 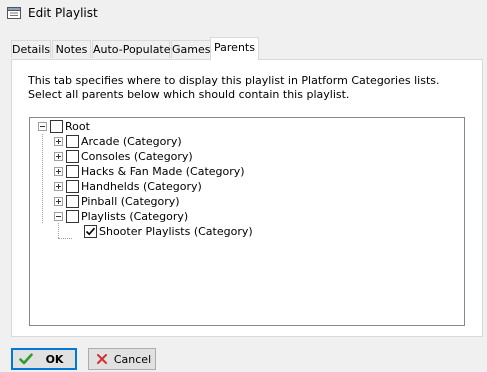 What do you see at coordinates (102, 359) in the screenshot?
I see `close-icon` at bounding box center [102, 359].